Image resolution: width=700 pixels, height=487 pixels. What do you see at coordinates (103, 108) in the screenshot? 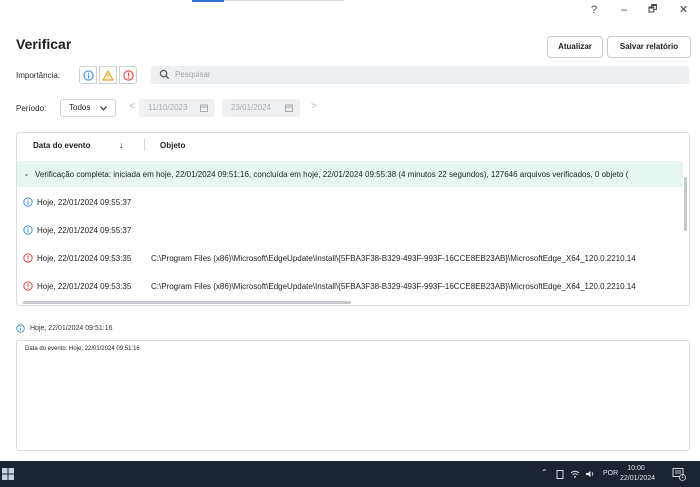
I see `chevron-down-icon` at bounding box center [103, 108].